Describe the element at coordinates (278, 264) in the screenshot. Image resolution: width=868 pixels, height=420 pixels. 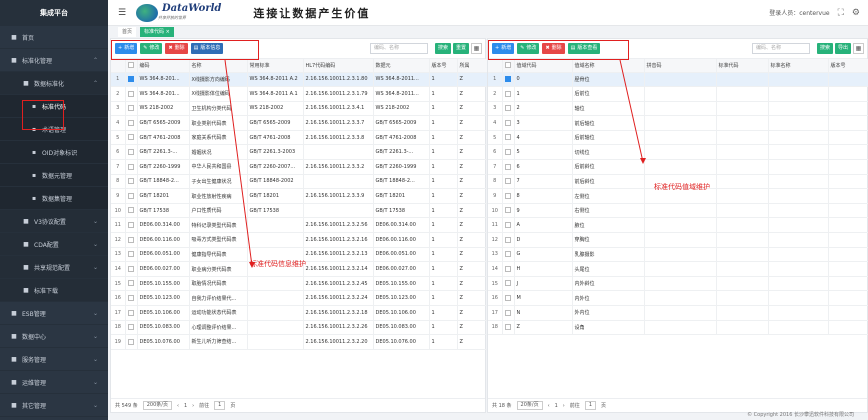
I see `left-annotation: 标准代码信息维护` at that location.